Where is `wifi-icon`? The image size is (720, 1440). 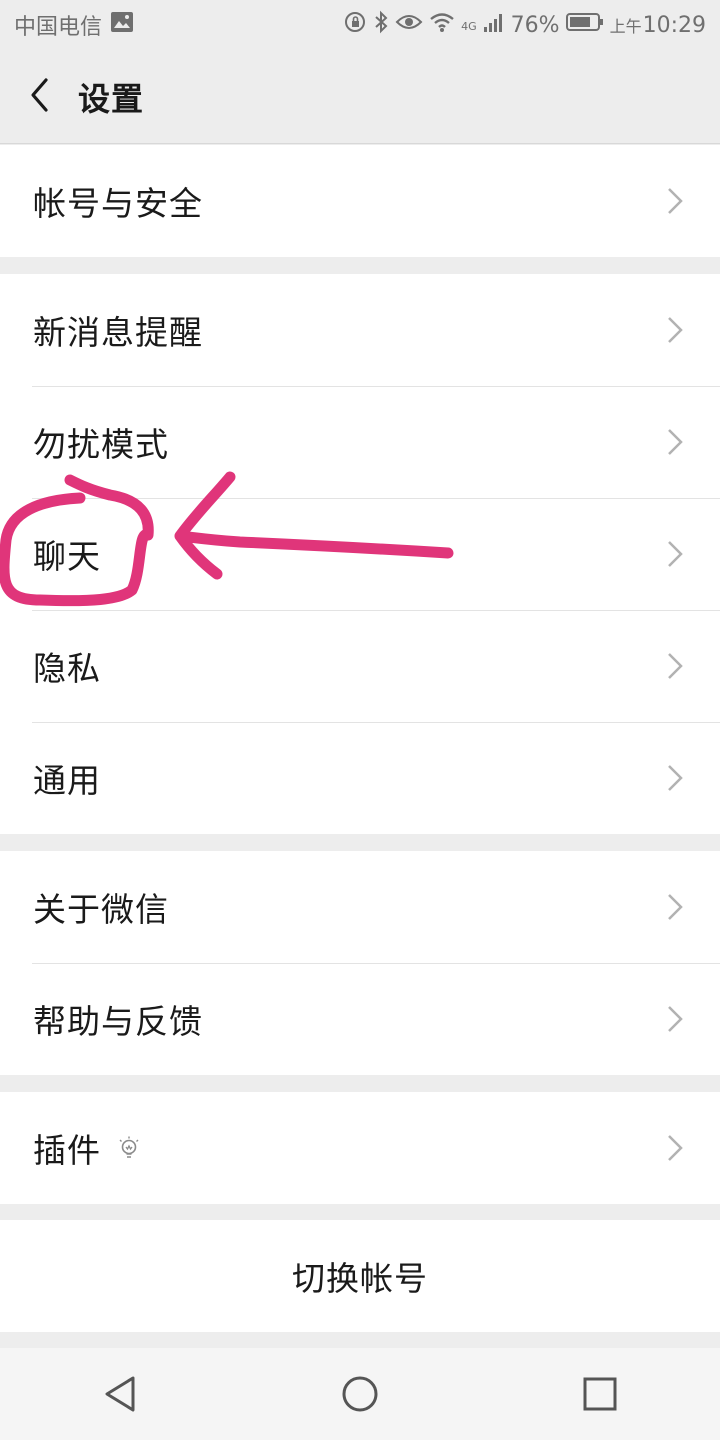 wifi-icon is located at coordinates (442, 25).